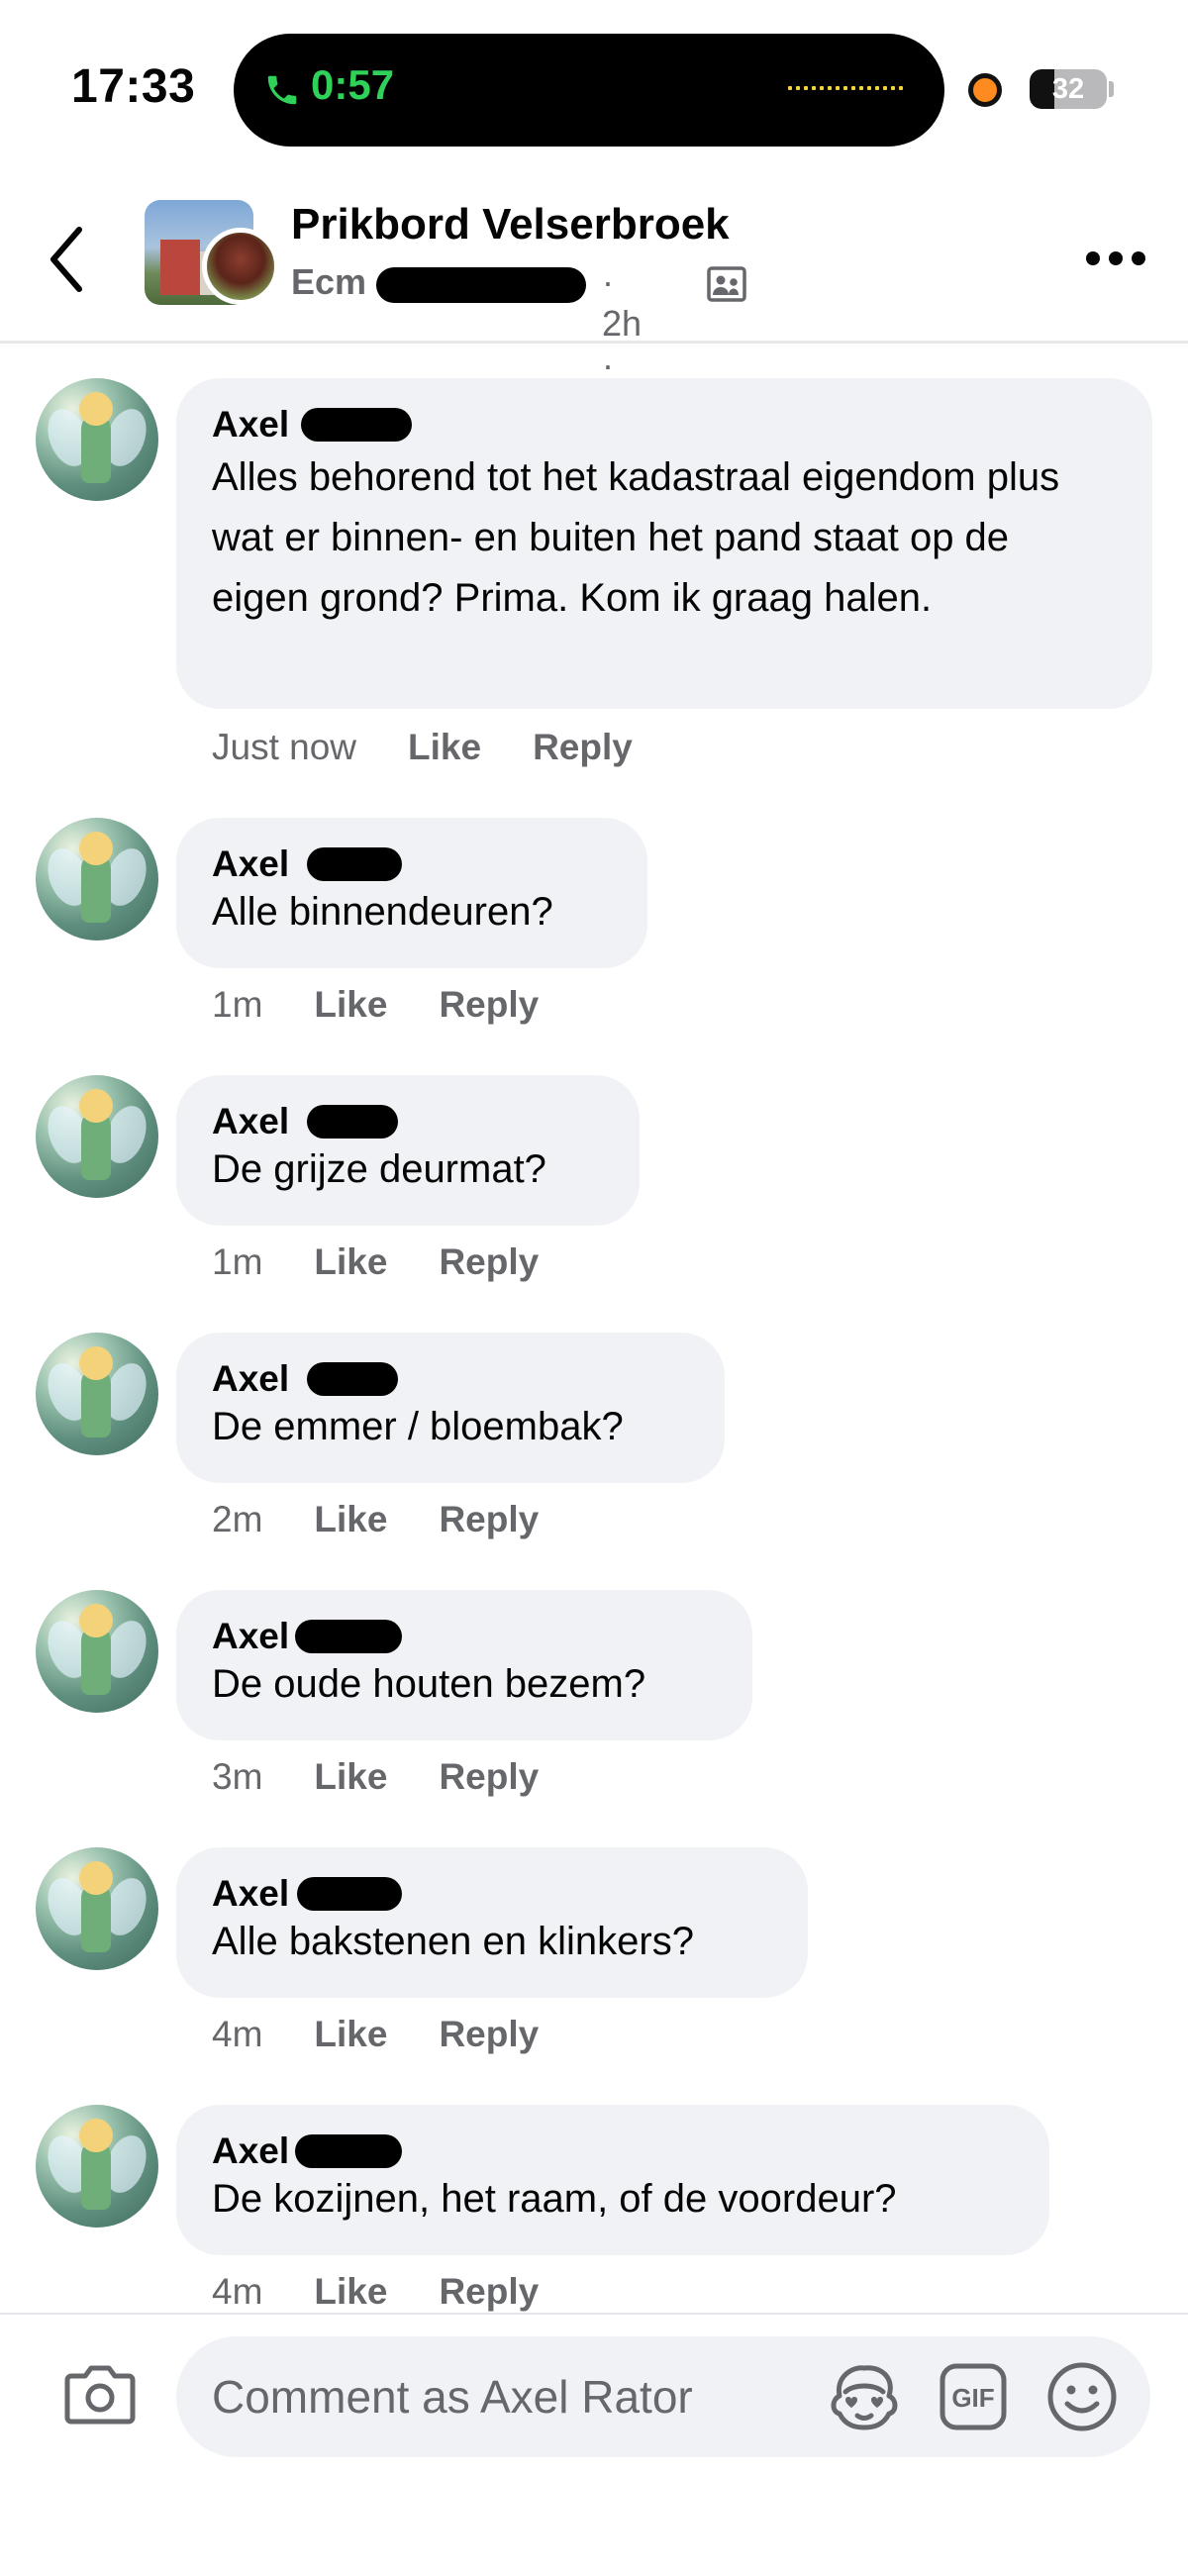  What do you see at coordinates (382, 912) in the screenshot?
I see `comment-text: Alle binnendeuren?` at bounding box center [382, 912].